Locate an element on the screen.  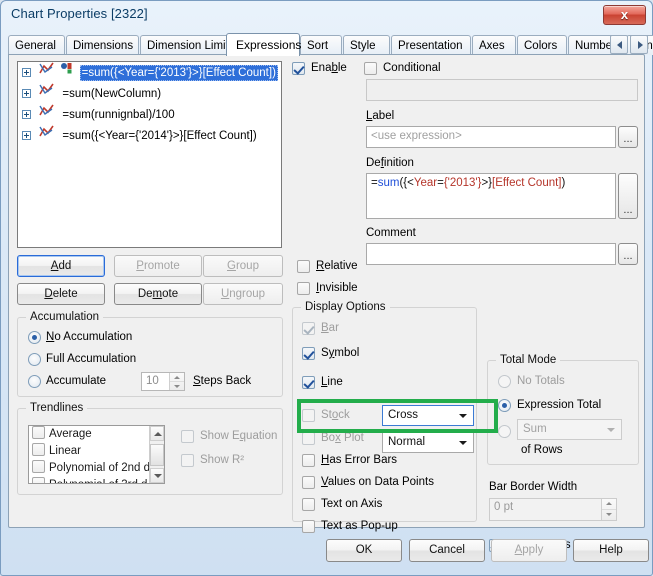
total-mode-legend: Total Mode is located at coordinates (528, 360).